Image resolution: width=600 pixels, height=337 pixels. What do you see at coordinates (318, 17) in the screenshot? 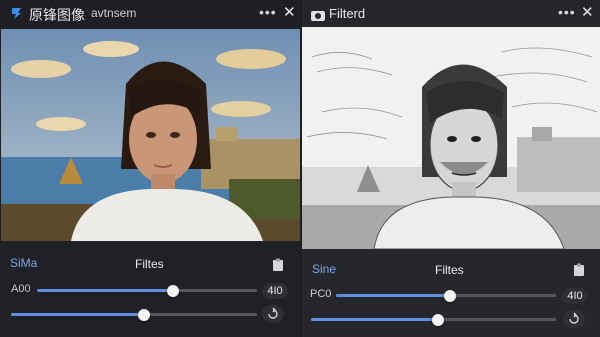
I see `camera-icon` at bounding box center [318, 17].